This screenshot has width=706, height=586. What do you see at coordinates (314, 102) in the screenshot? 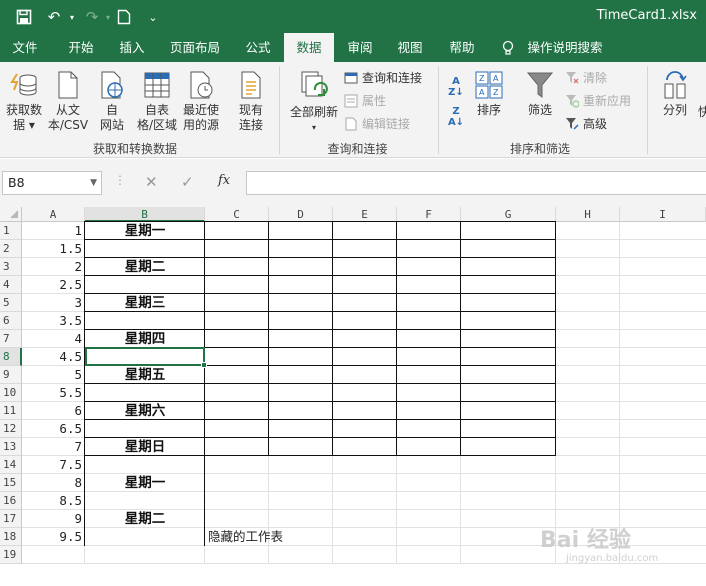
I see `refresh-all-button: 全部刷新 ▾` at bounding box center [314, 102].